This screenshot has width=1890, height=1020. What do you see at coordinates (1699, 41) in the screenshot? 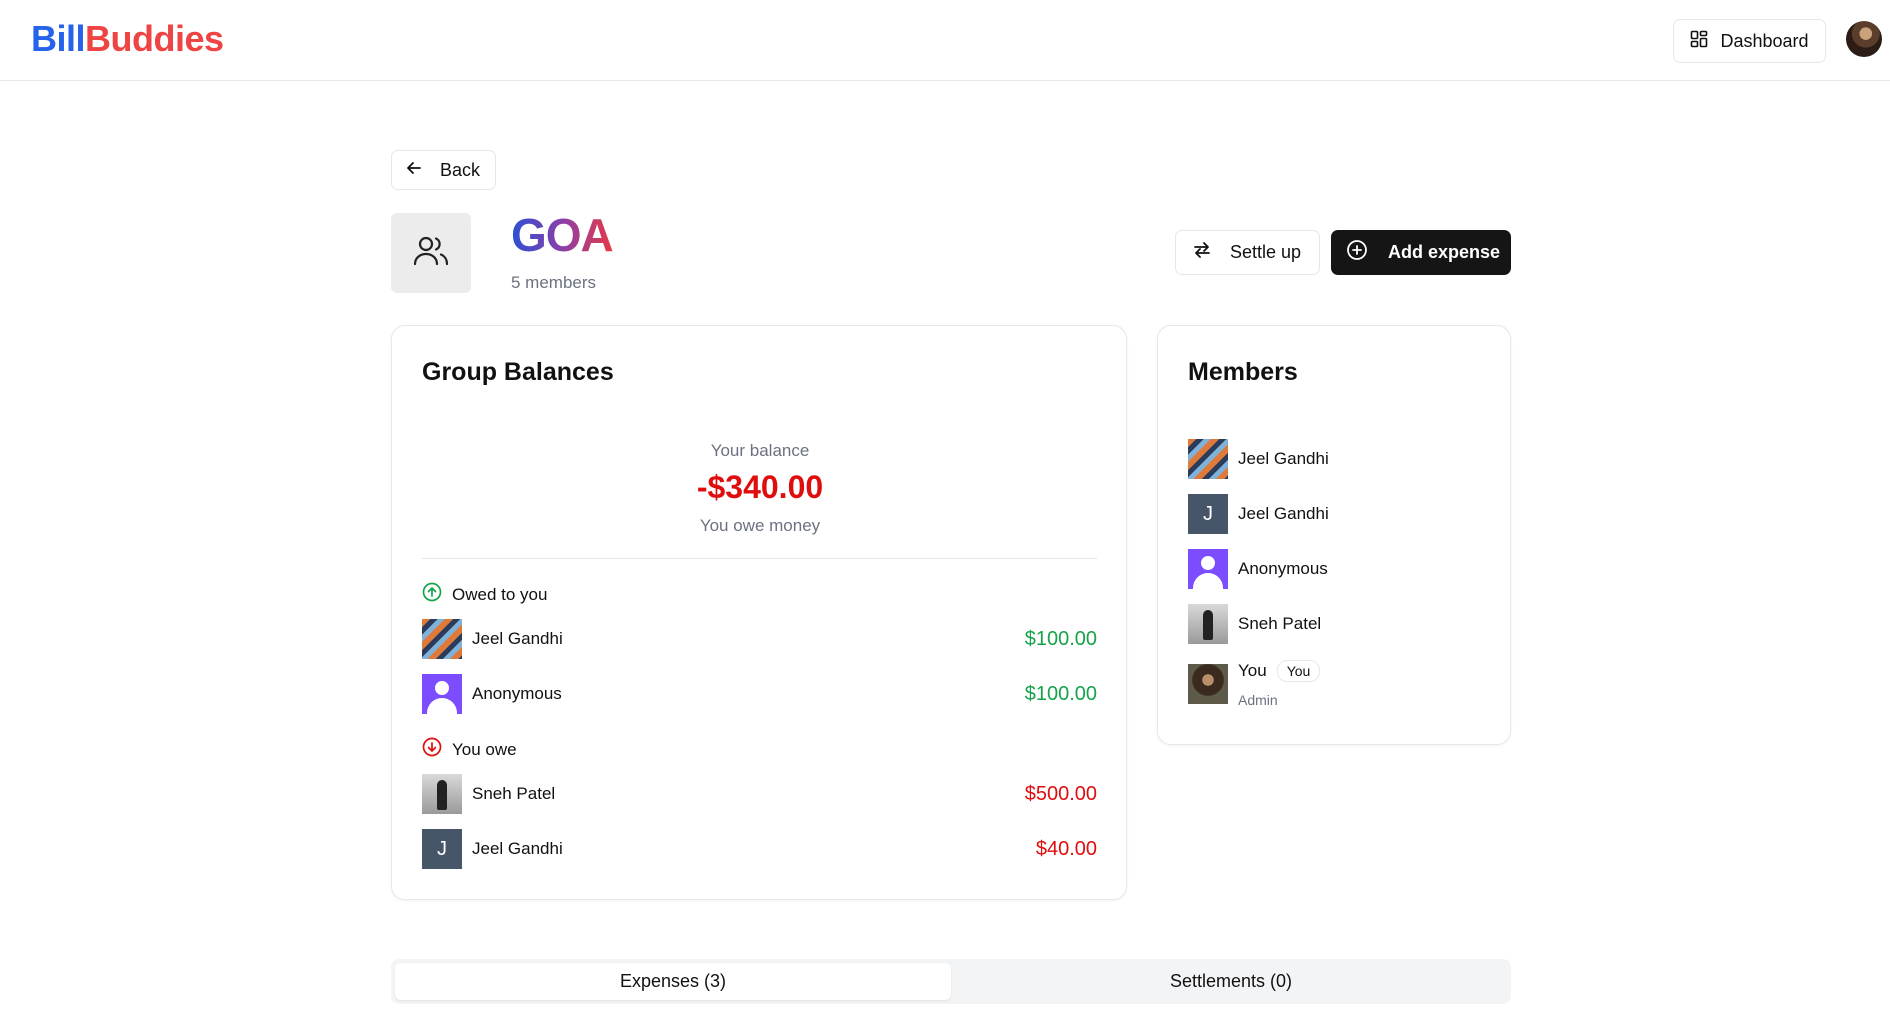
I see `grid-icon` at bounding box center [1699, 41].